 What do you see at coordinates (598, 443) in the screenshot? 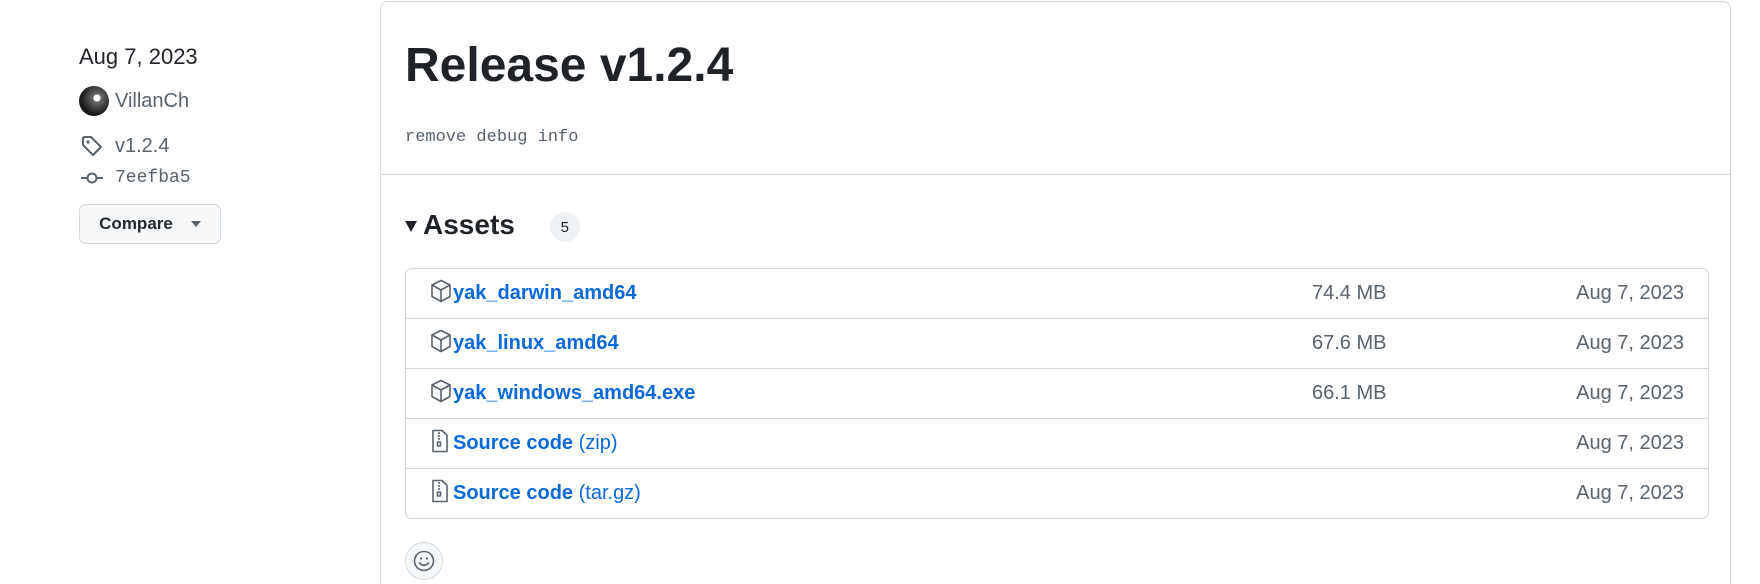
I see `asset-format: (zip)` at bounding box center [598, 443].